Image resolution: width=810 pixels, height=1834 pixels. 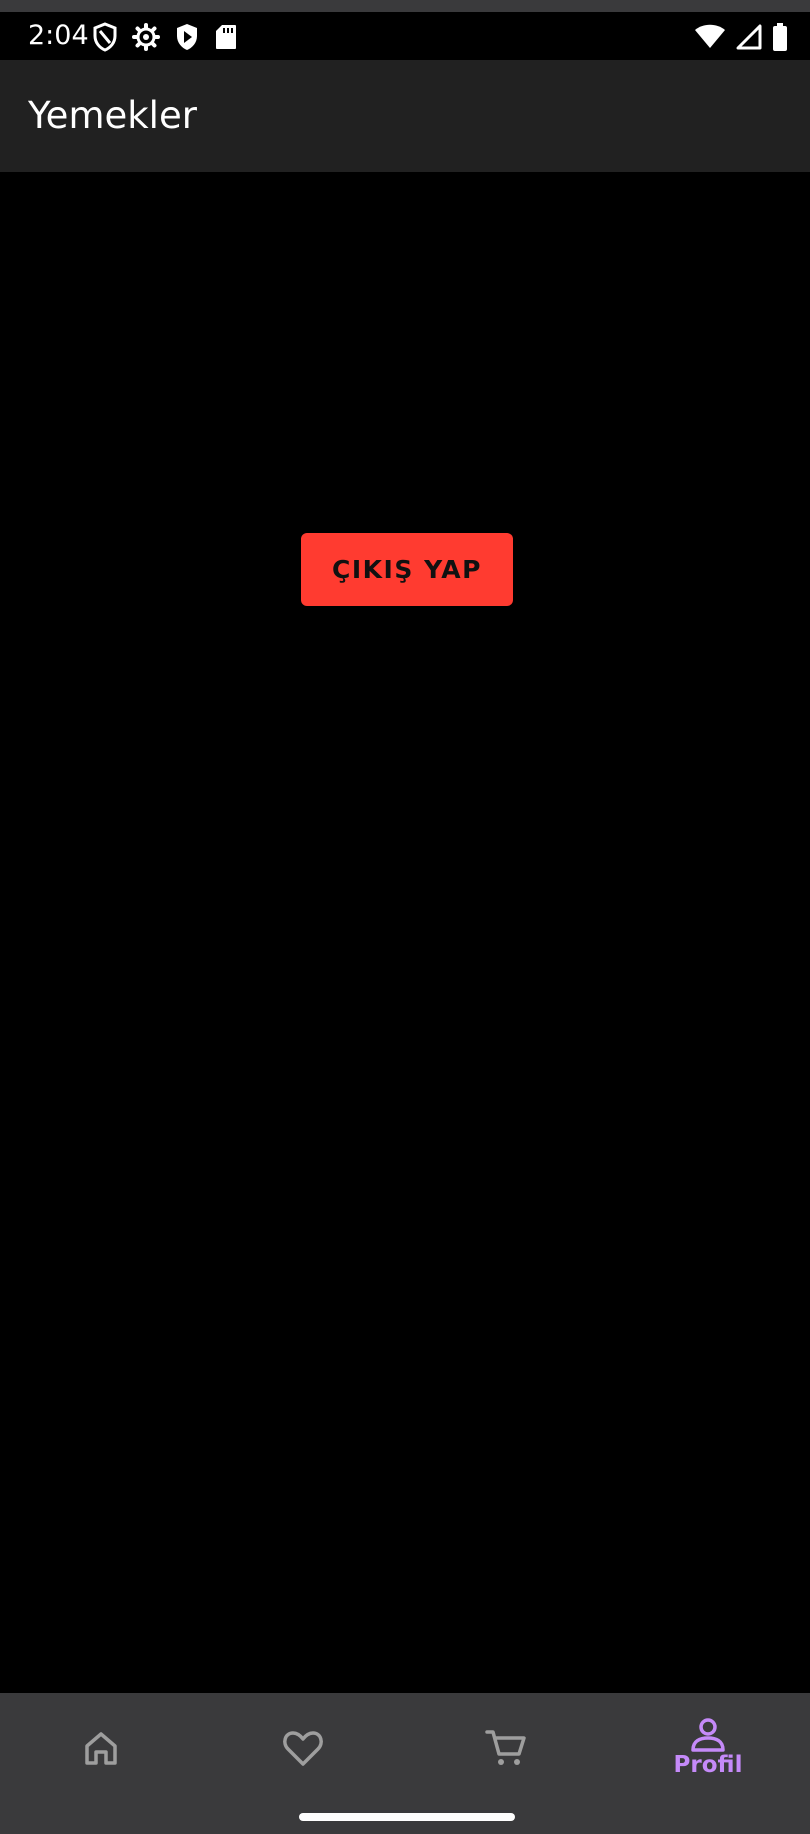 I want to click on top-edge-strip, so click(x=405, y=6).